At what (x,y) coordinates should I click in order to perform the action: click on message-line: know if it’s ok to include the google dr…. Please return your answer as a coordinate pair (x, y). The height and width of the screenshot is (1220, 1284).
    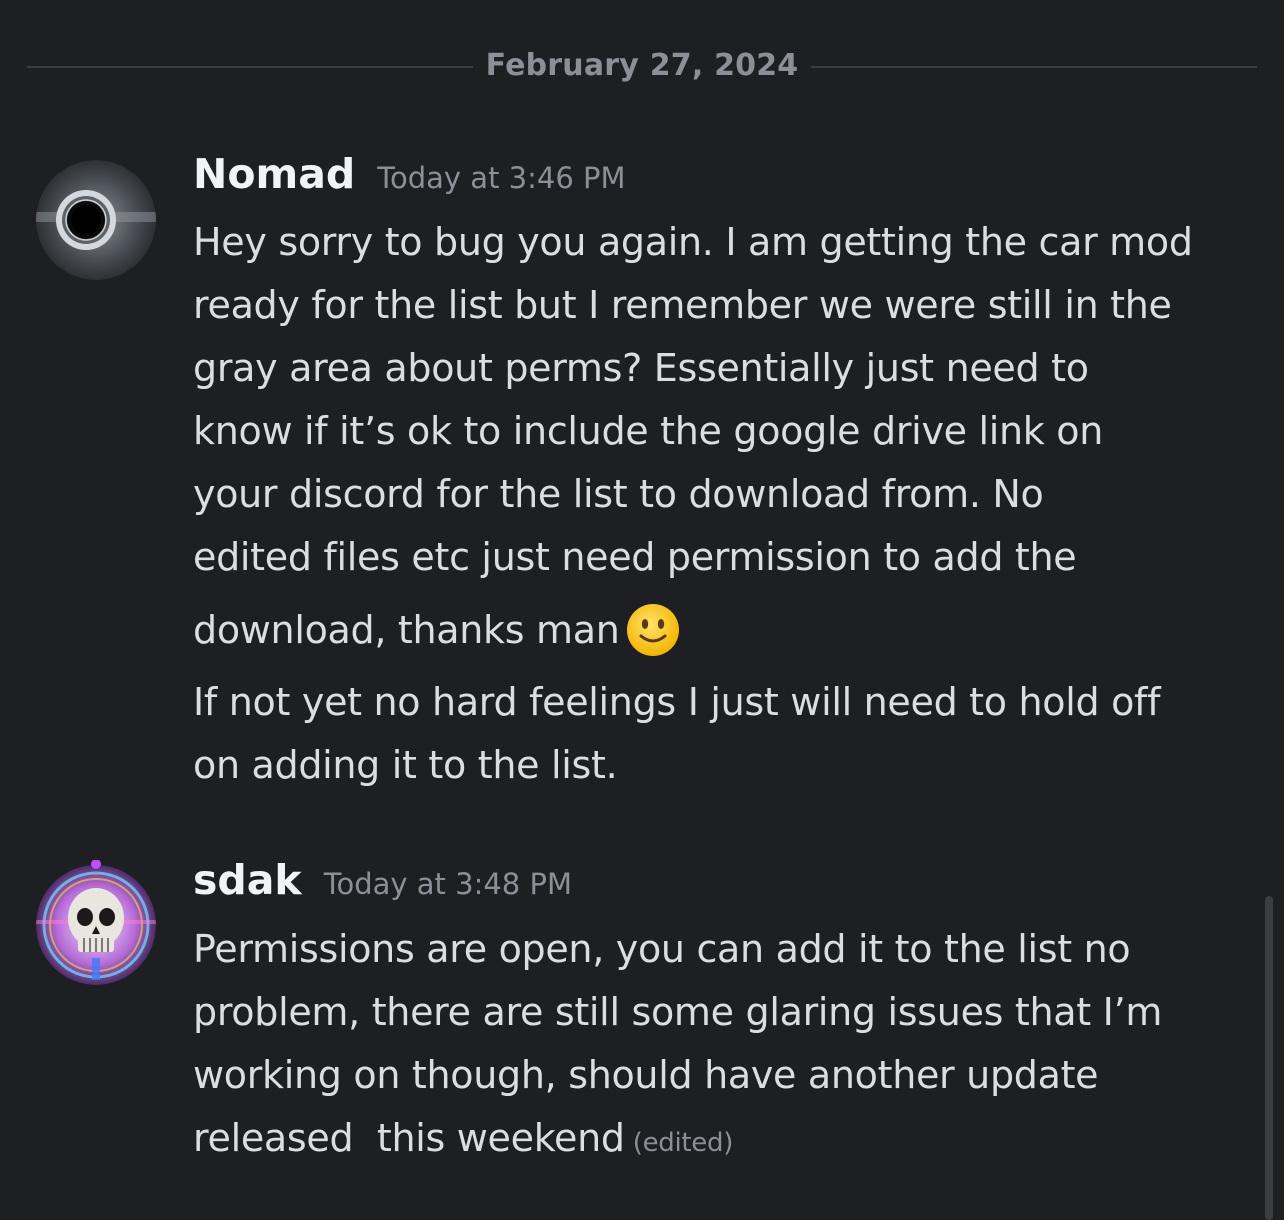
    Looking at the image, I should click on (648, 431).